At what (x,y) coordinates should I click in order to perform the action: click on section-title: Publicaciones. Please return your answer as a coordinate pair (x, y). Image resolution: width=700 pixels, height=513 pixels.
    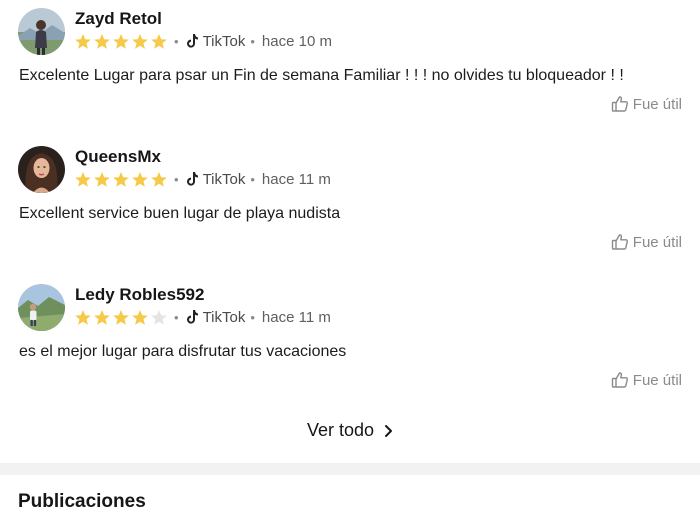
    Looking at the image, I should click on (82, 501).